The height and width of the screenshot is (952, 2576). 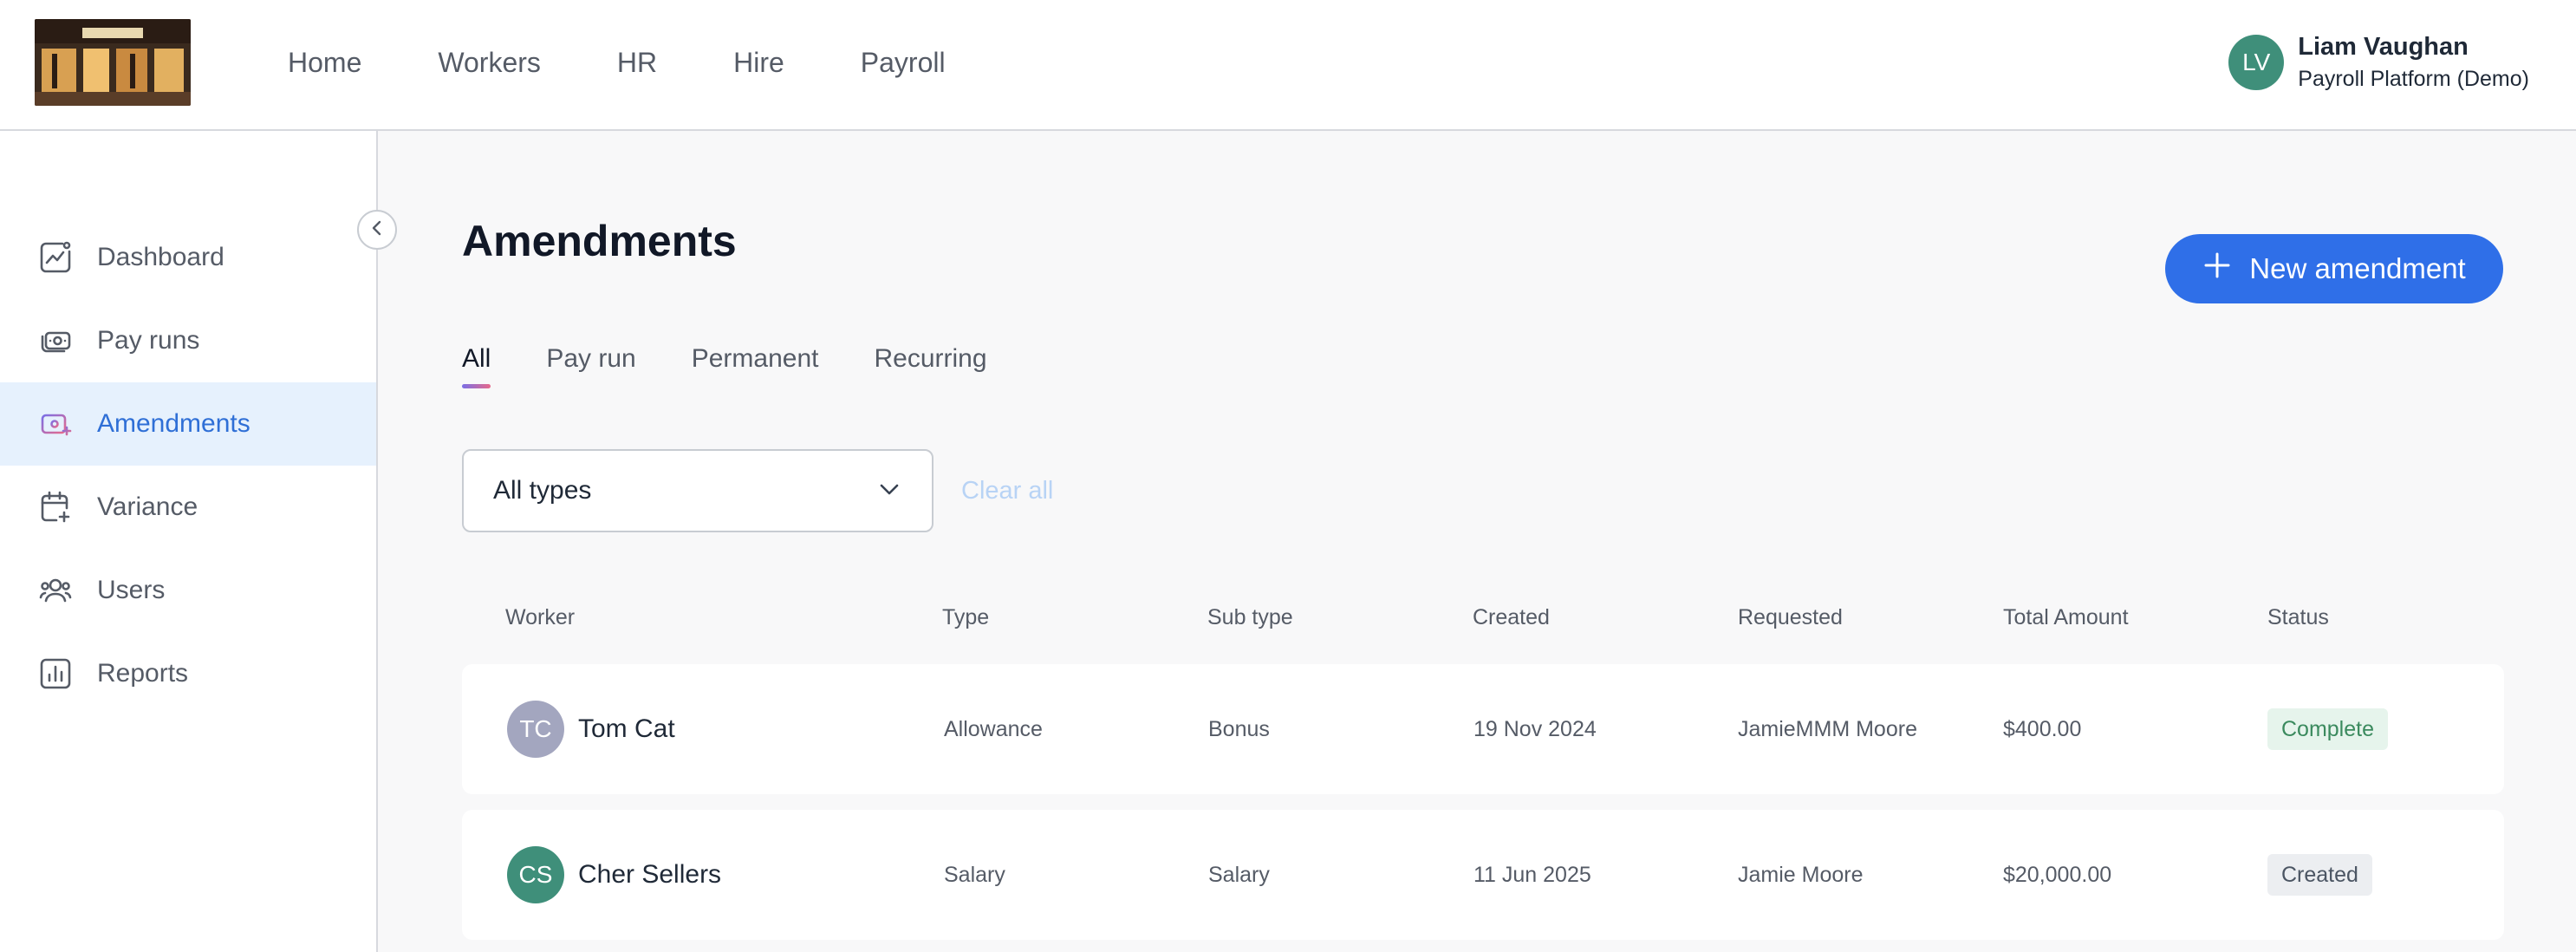 I want to click on type-filter-select: All types, so click(x=697, y=490).